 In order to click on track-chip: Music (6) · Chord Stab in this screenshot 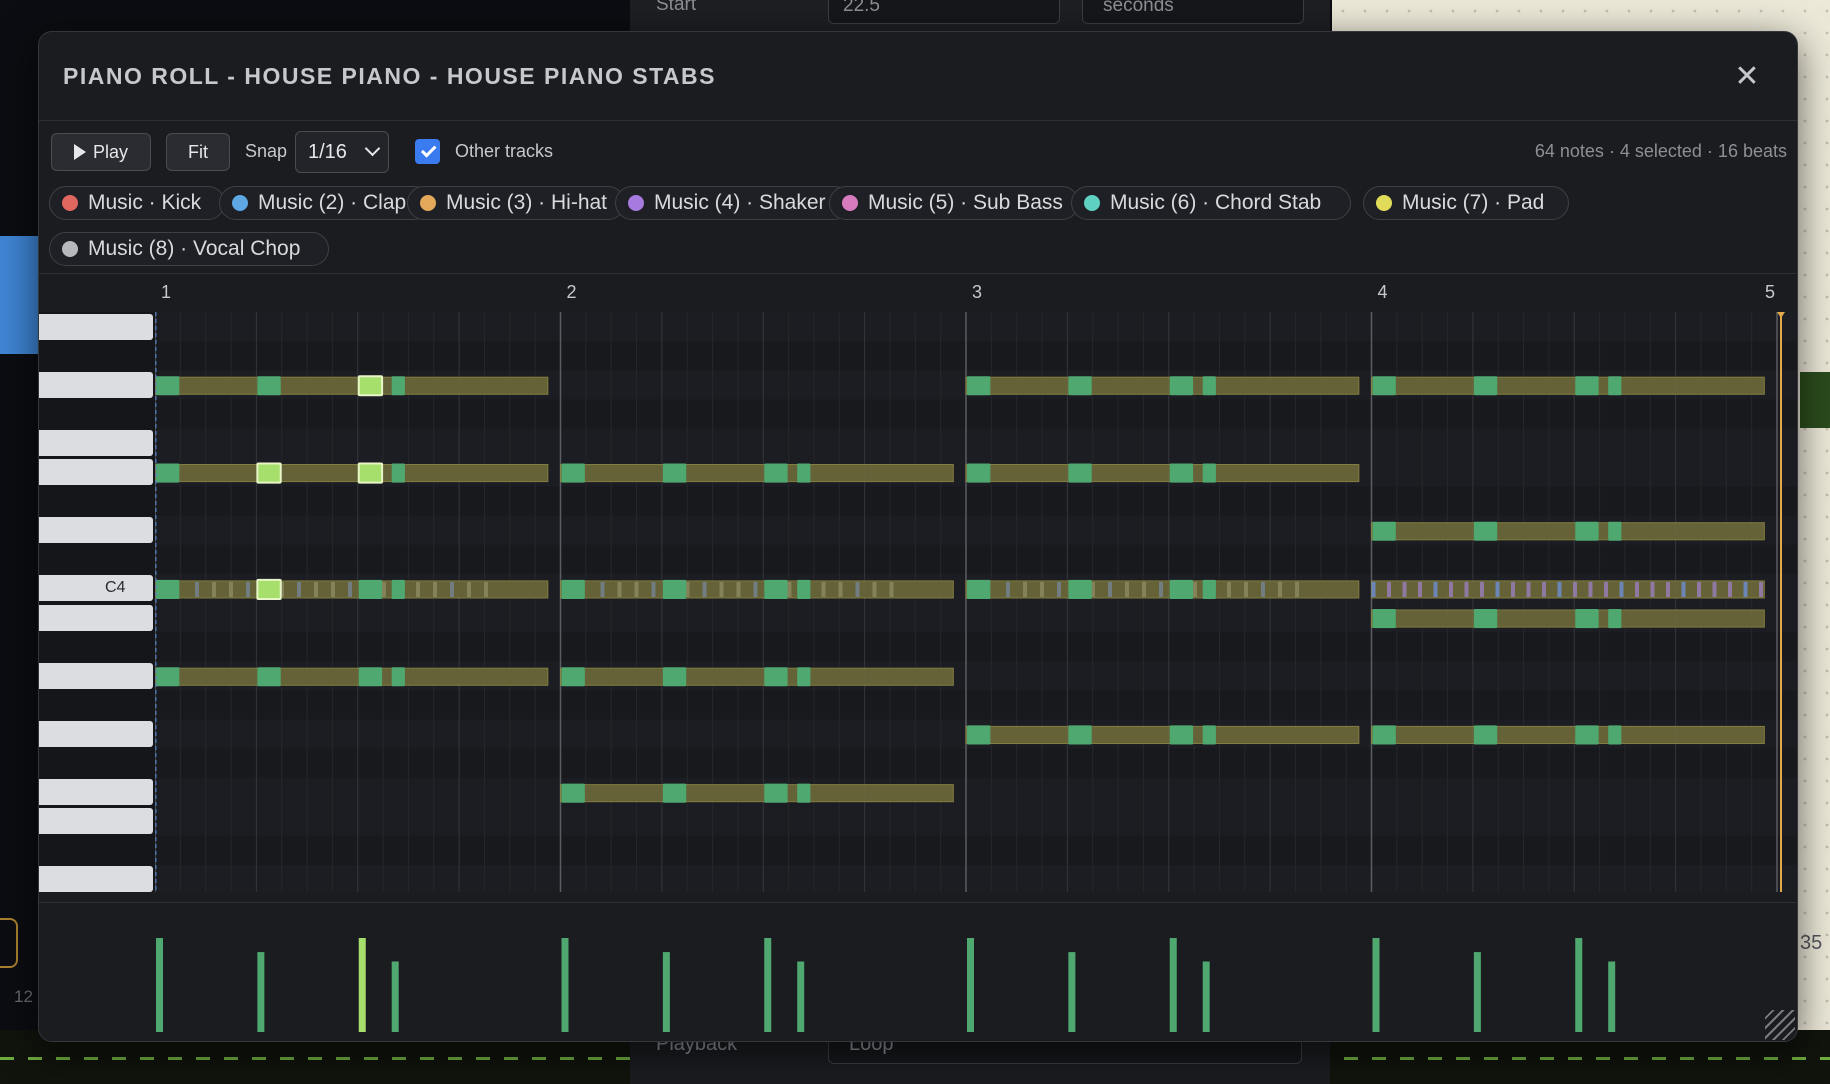, I will do `click(1211, 203)`.